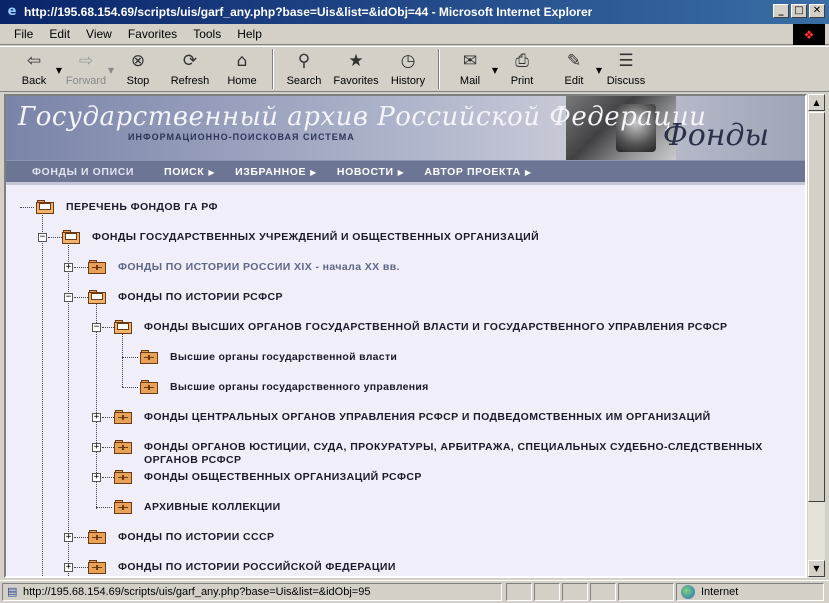 This screenshot has width=829, height=603. I want to click on discuss-button: ☰ Discuss, so click(626, 69).